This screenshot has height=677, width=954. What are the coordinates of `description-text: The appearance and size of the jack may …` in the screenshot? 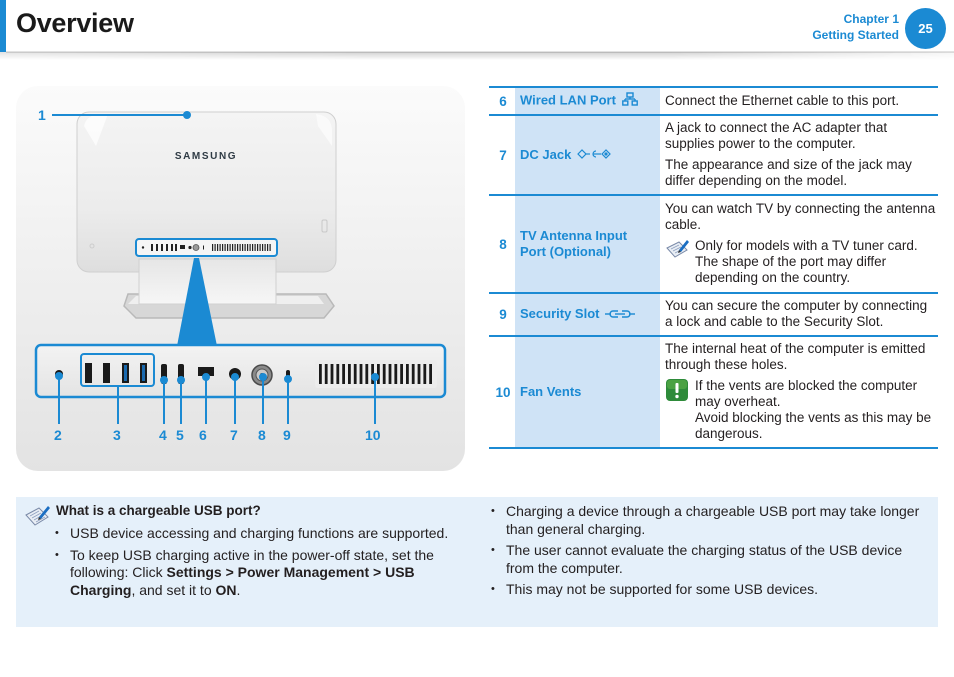 It's located at (788, 172).